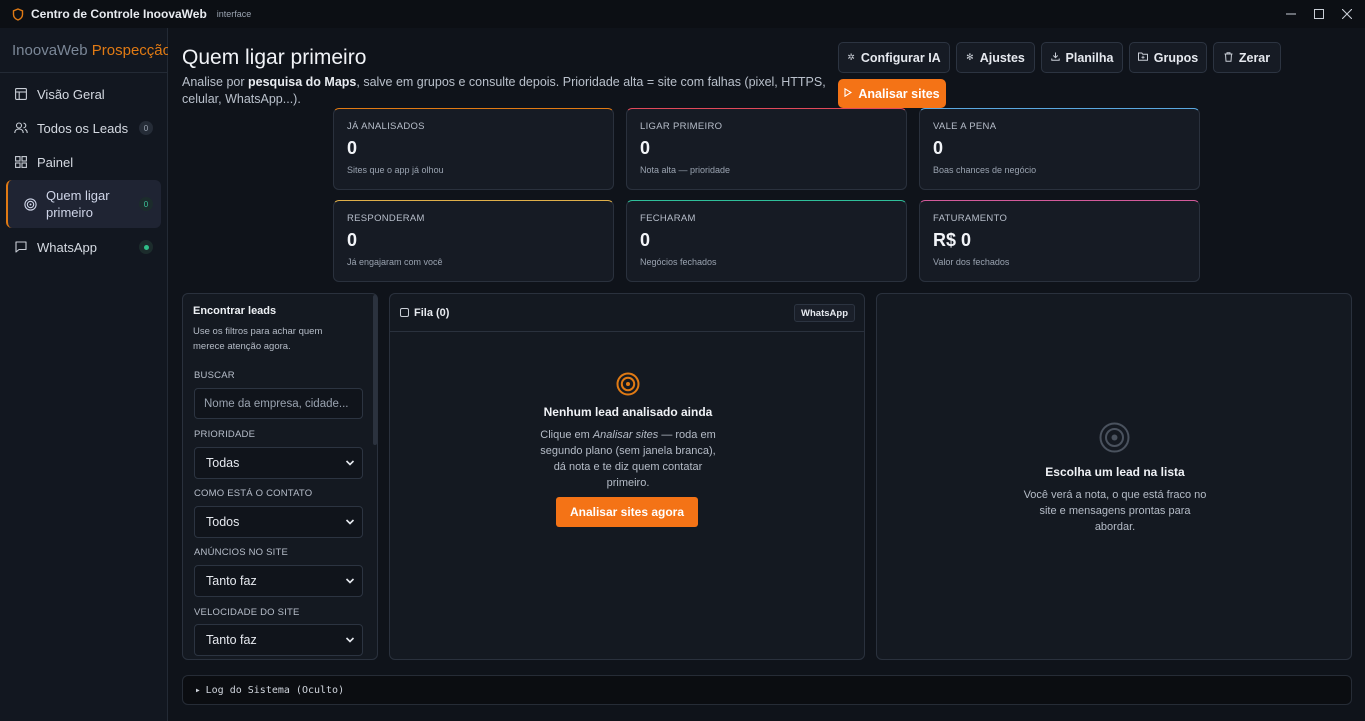 The height and width of the screenshot is (721, 1365). I want to click on detail-empty-title: Escolha um lead na lista, so click(1115, 472).